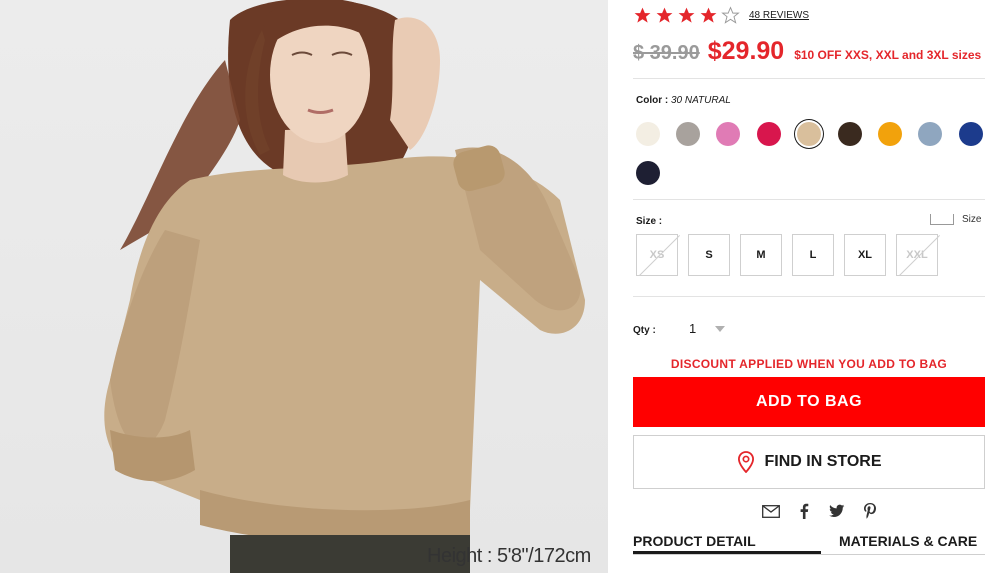 Image resolution: width=985 pixels, height=573 pixels. I want to click on star-empty-icon, so click(730, 15).